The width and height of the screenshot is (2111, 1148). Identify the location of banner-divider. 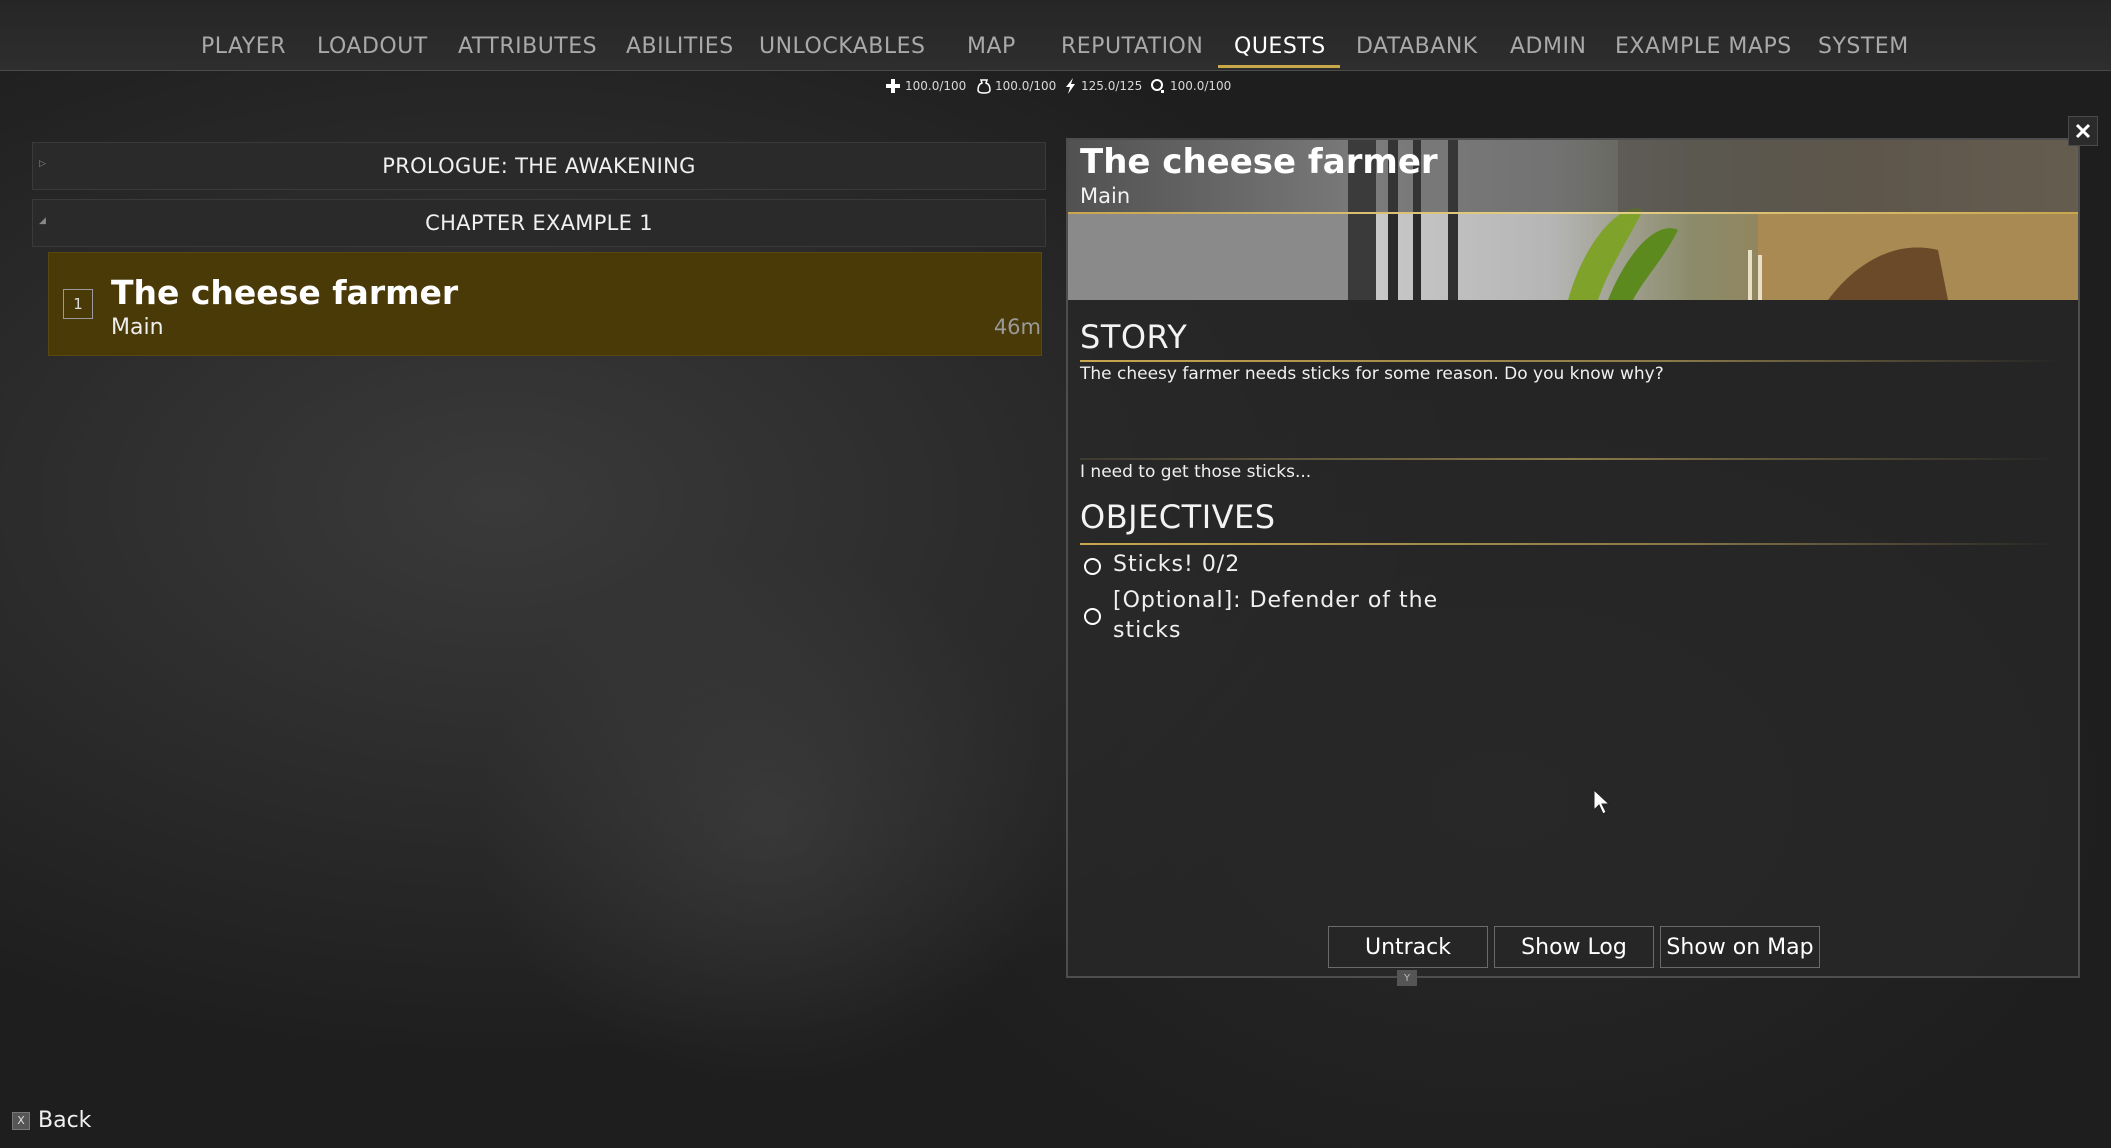
(1573, 213).